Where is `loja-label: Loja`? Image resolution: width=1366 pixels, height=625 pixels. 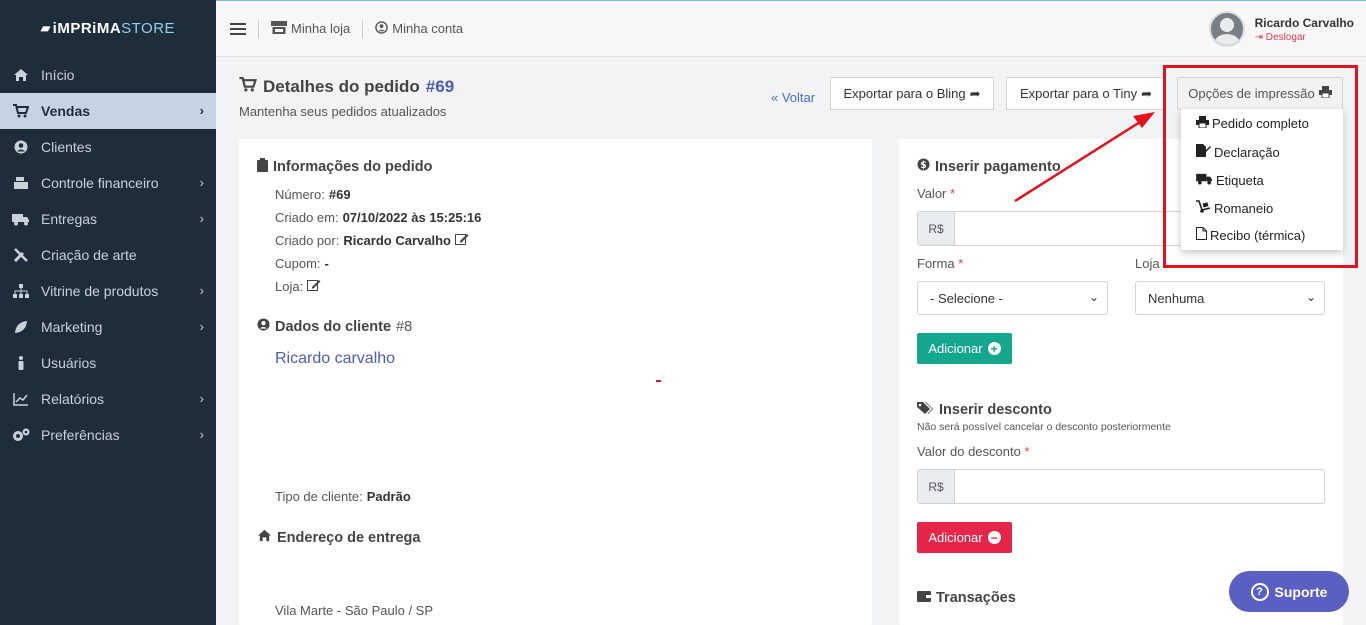 loja-label: Loja is located at coordinates (1147, 263).